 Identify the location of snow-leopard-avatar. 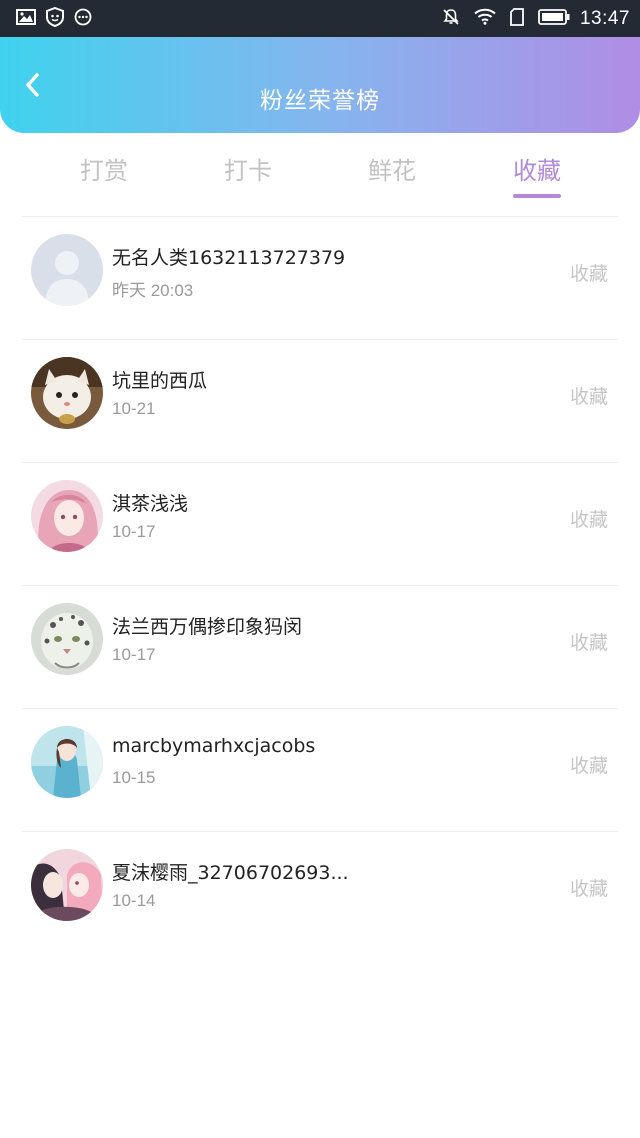
(67, 639).